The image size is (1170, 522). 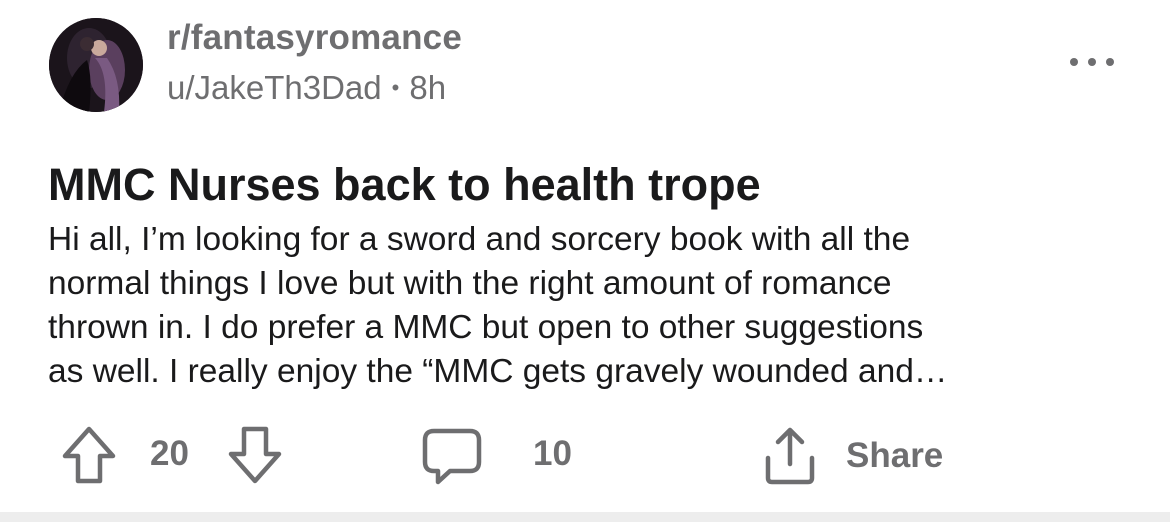 What do you see at coordinates (314, 38) in the screenshot?
I see `subreddit-name: r/fantasyromance` at bounding box center [314, 38].